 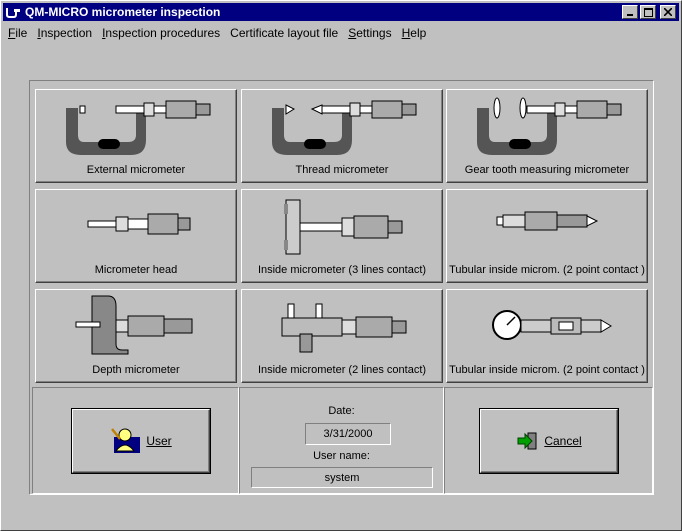 I want to click on instrument-label: Thread micrometer, so click(x=342, y=170).